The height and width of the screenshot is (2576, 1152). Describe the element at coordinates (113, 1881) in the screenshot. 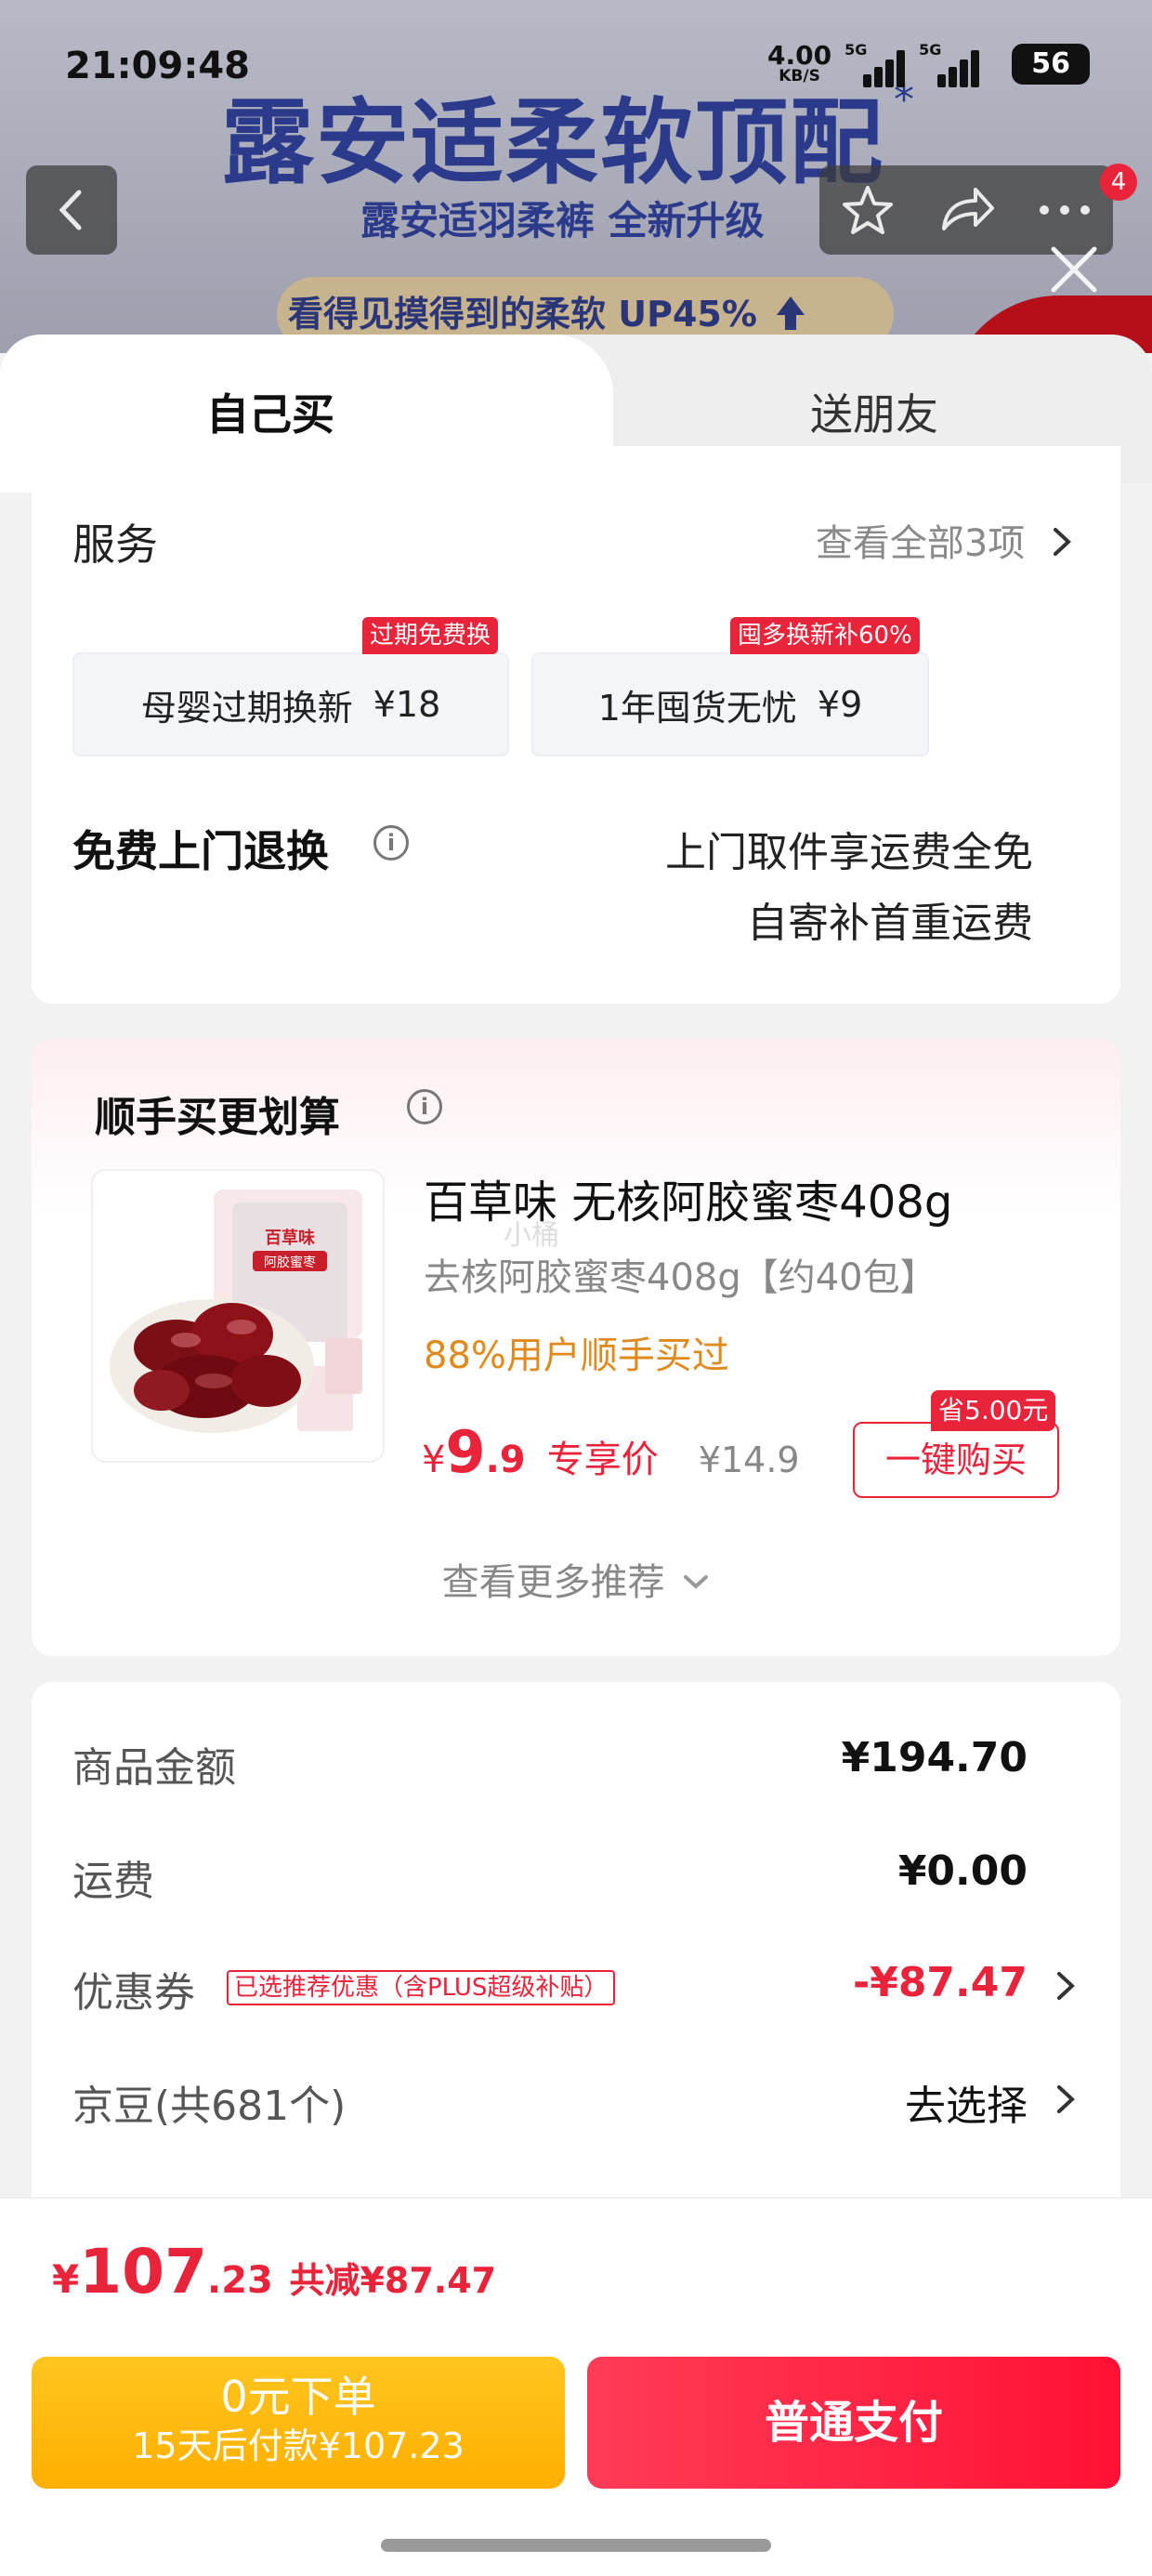

I see `summary-label-shipping: 运费` at that location.